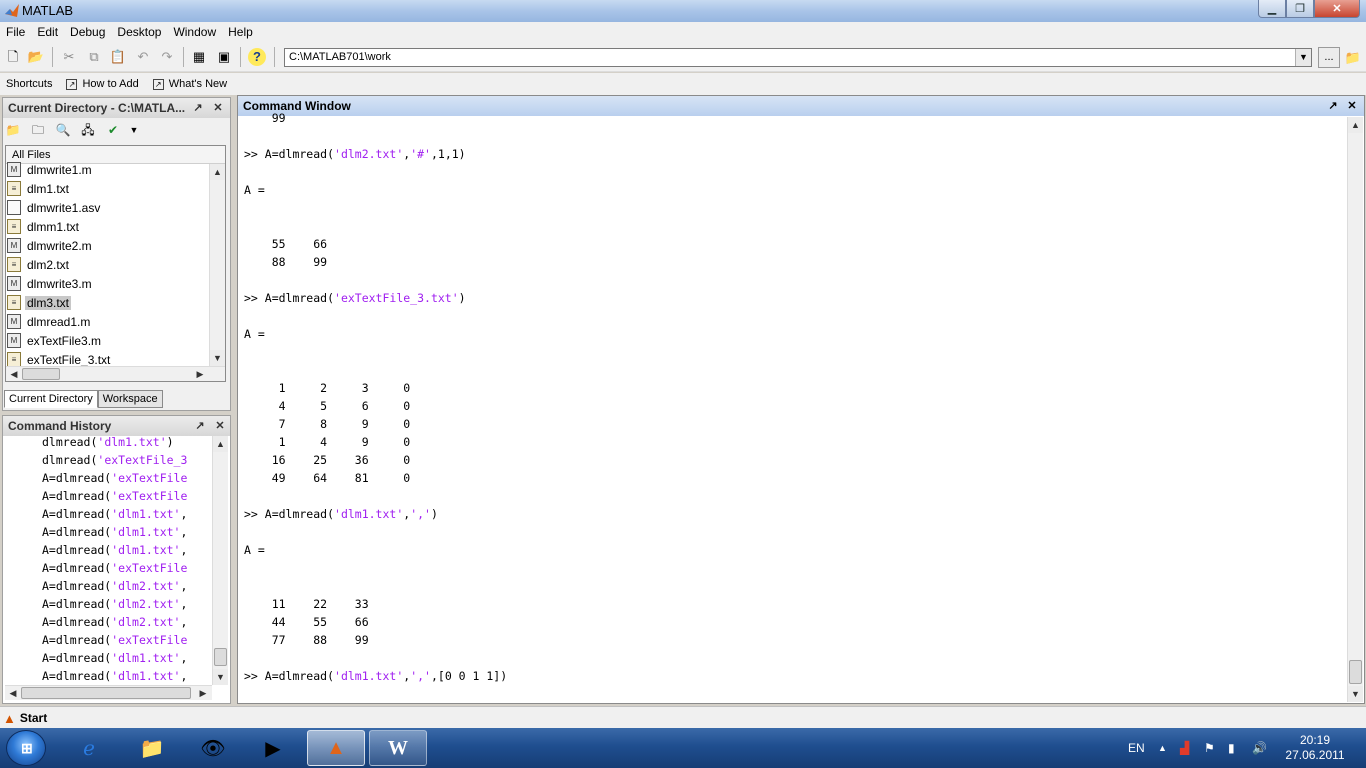 The width and height of the screenshot is (1366, 768). I want to click on internet-explorer-icon: ℯ, so click(89, 748).